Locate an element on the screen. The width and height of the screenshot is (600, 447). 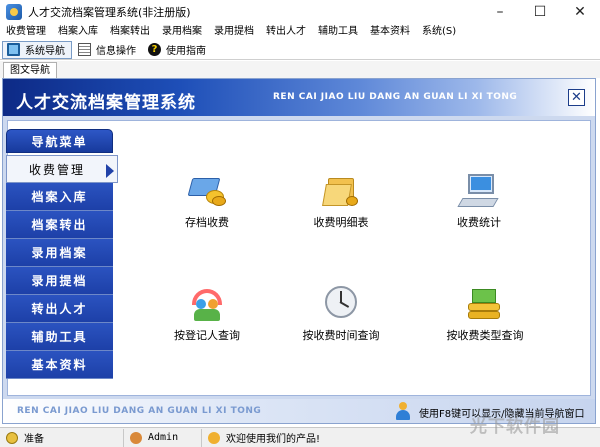
nav-item-archive-in: 档案入库 is located at coordinates (59, 197).